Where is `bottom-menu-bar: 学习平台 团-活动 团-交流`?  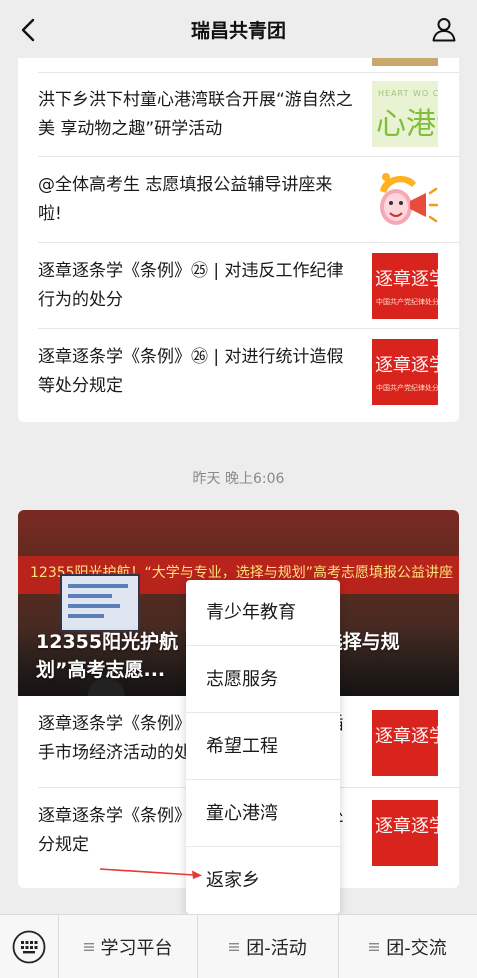 bottom-menu-bar: 学习平台 团-活动 团-交流 is located at coordinates (238, 946).